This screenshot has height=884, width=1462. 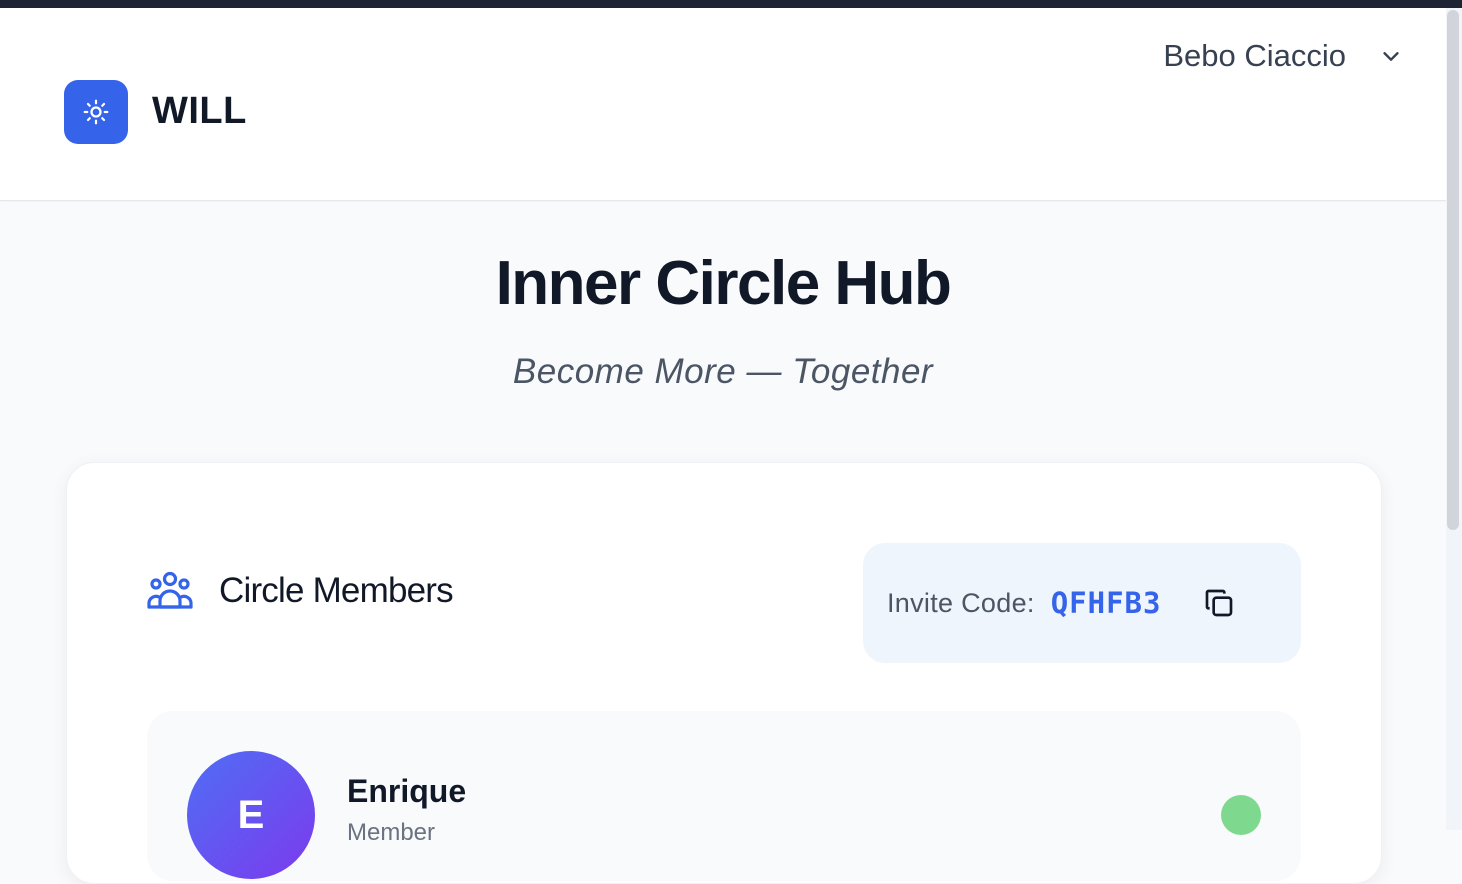 I want to click on sun-icon, so click(x=96, y=112).